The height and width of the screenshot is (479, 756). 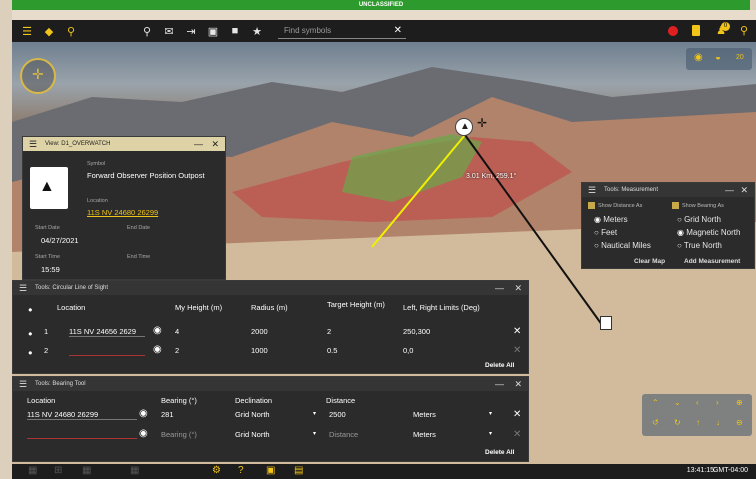 I want to click on record-icon, so click(x=673, y=31).